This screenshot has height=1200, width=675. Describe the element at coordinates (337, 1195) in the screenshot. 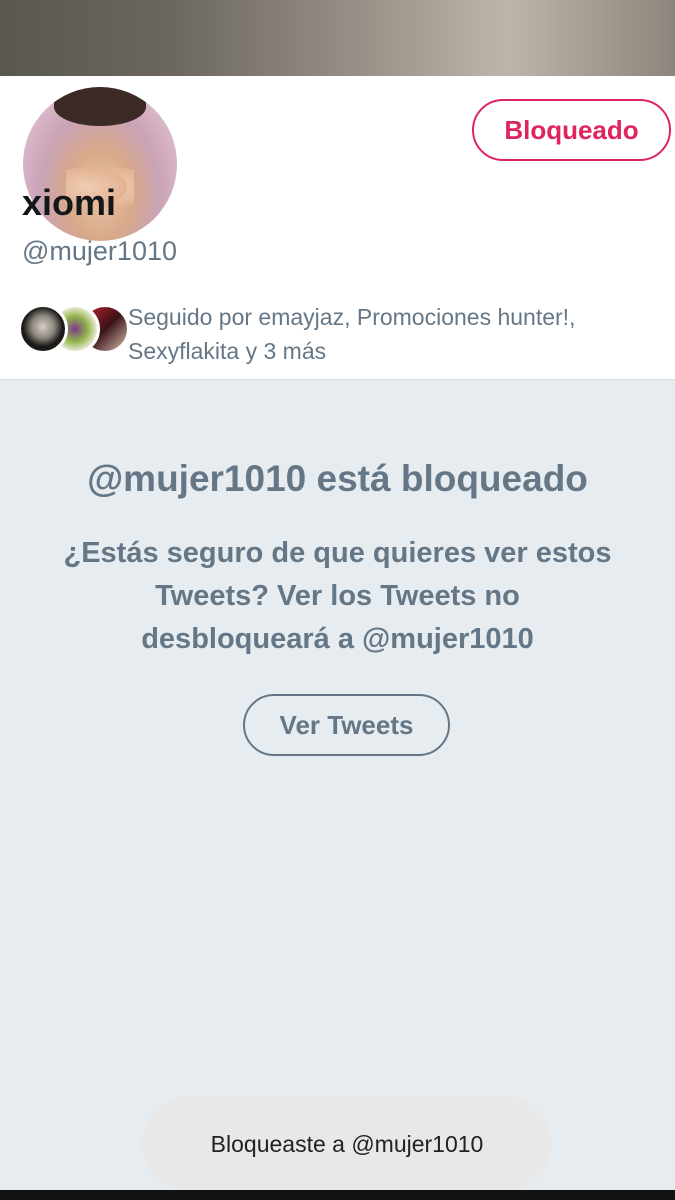

I see `bottom-edge` at that location.